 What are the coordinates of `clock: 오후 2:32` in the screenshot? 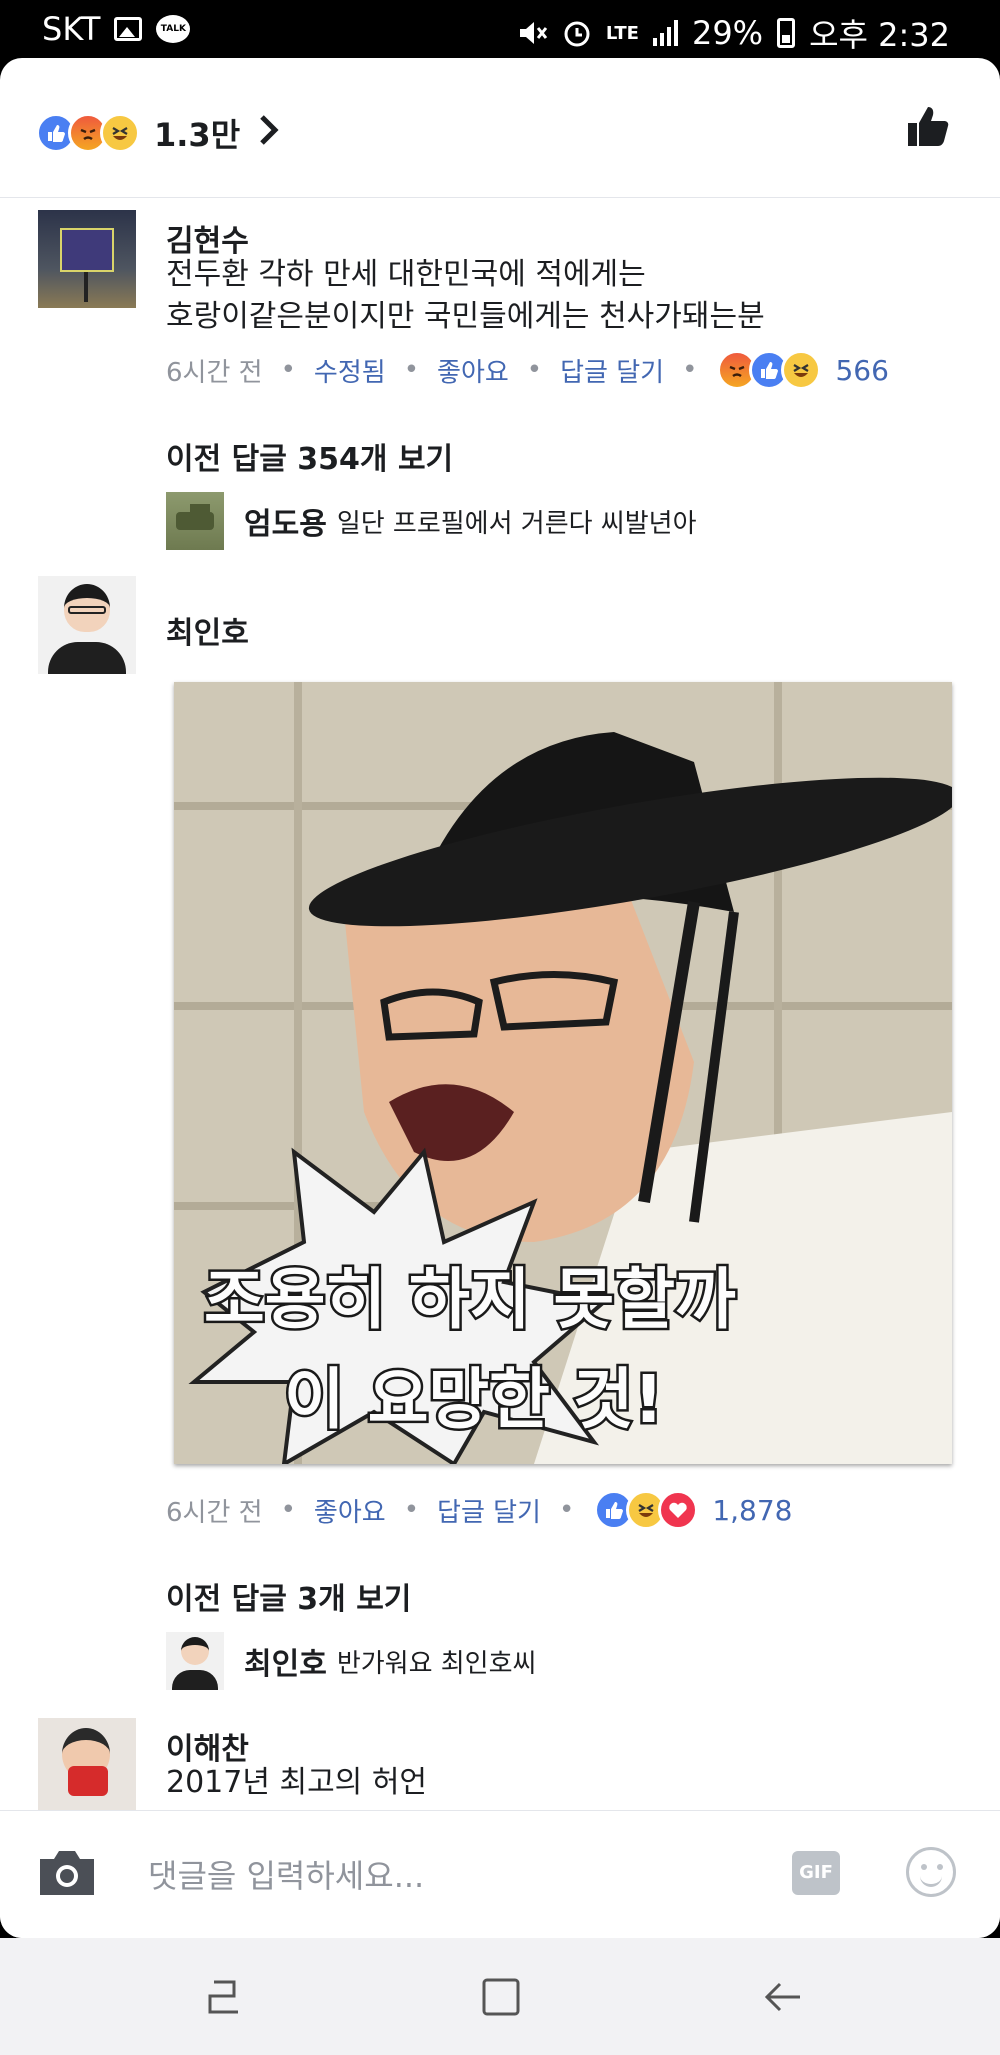 It's located at (879, 35).